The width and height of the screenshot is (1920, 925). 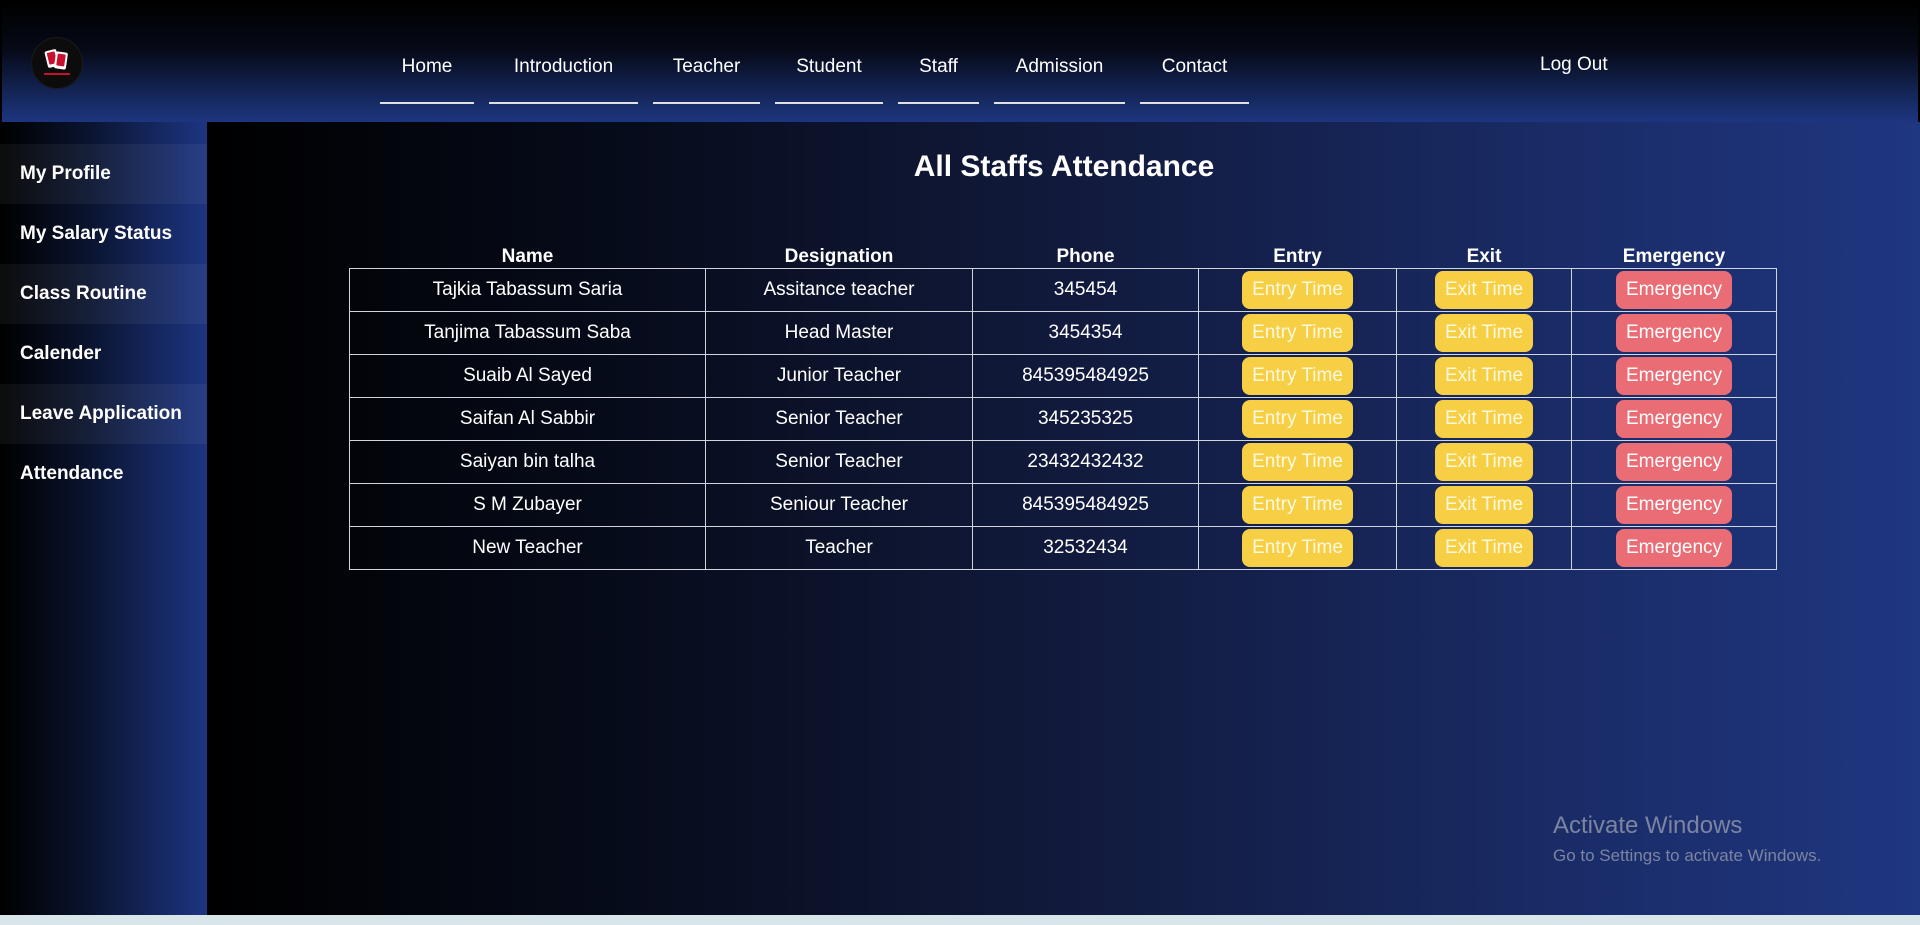 What do you see at coordinates (1085, 548) in the screenshot?
I see `cell-phone: 32532434` at bounding box center [1085, 548].